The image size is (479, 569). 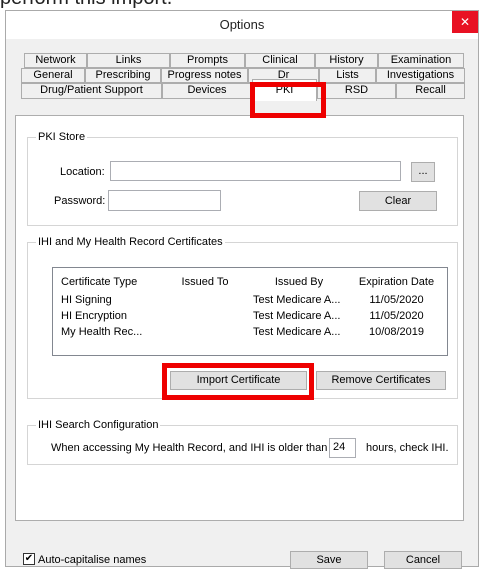 What do you see at coordinates (92, 560) in the screenshot?
I see `autocap-label: Auto-capitalise names` at bounding box center [92, 560].